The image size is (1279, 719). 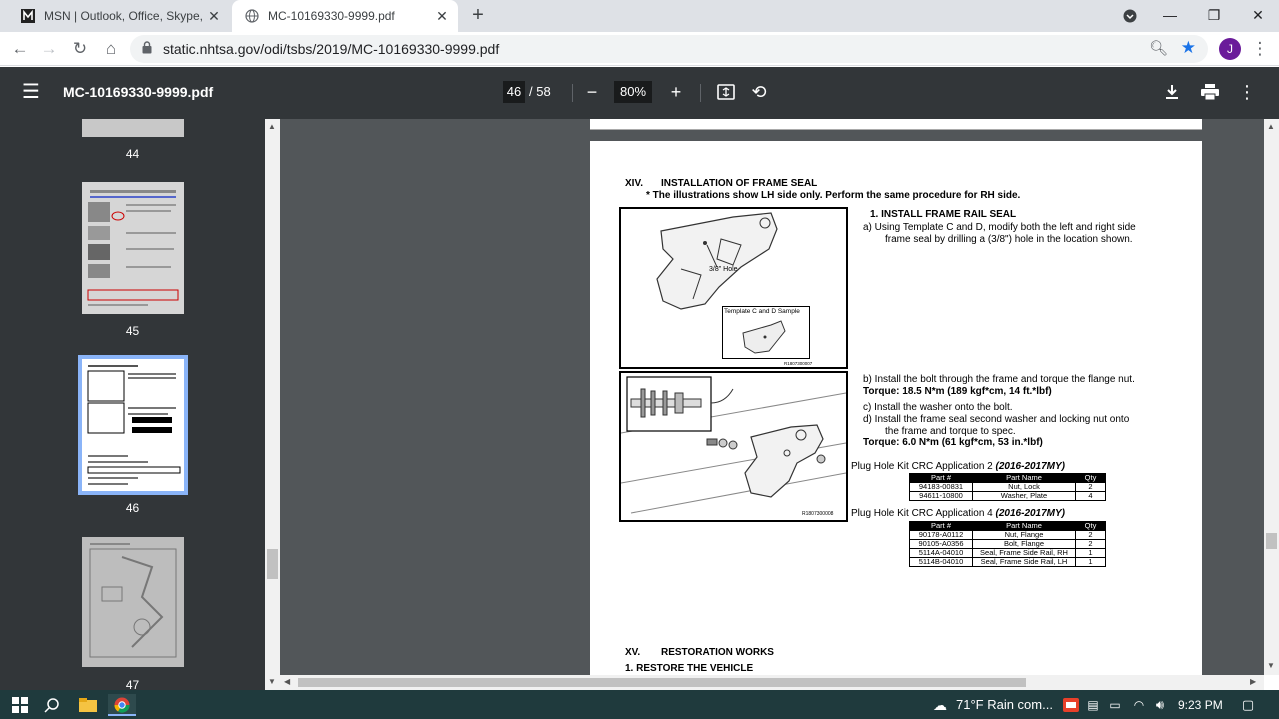 I want to click on notification-icon: ▢, so click(x=1248, y=705).